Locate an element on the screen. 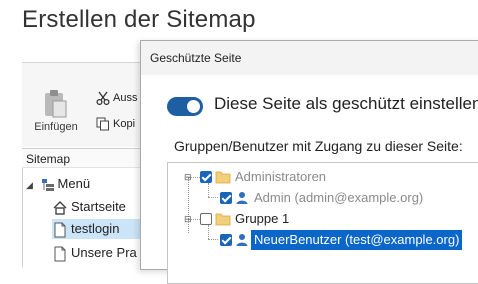  sitemap-item-label: Unsere Pra is located at coordinates (104, 252).